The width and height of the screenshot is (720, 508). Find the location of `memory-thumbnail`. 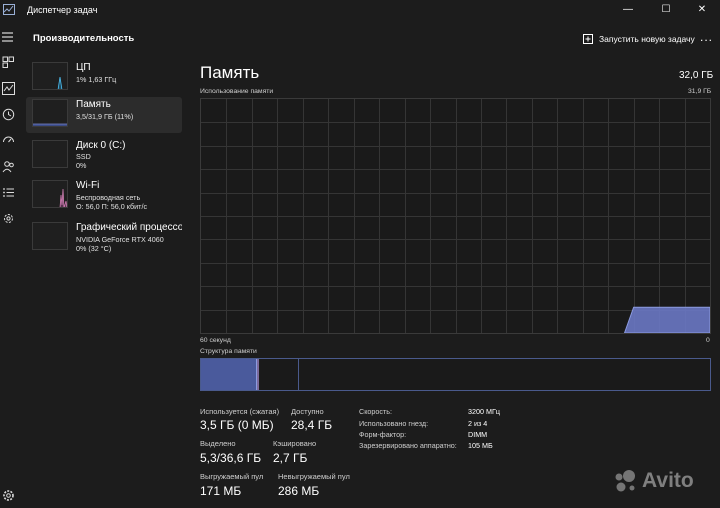

memory-thumbnail is located at coordinates (50, 113).